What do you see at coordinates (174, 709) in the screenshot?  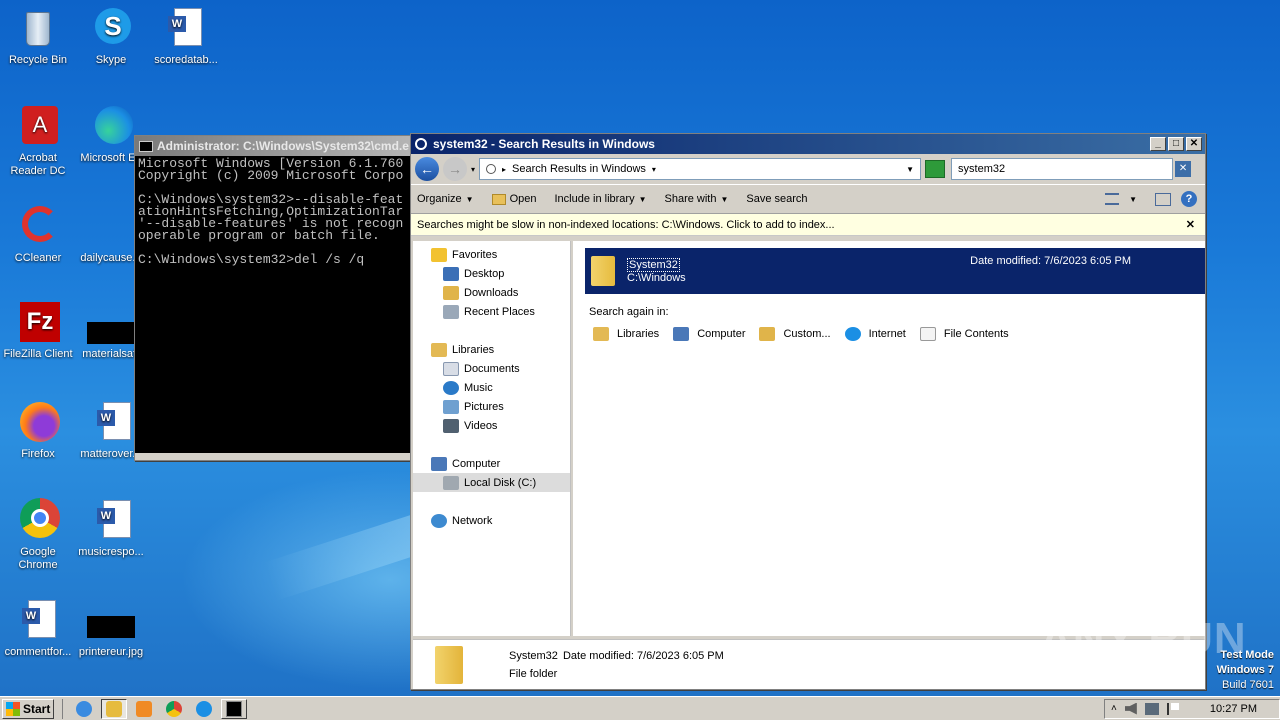 I see `taskbar-chrome` at bounding box center [174, 709].